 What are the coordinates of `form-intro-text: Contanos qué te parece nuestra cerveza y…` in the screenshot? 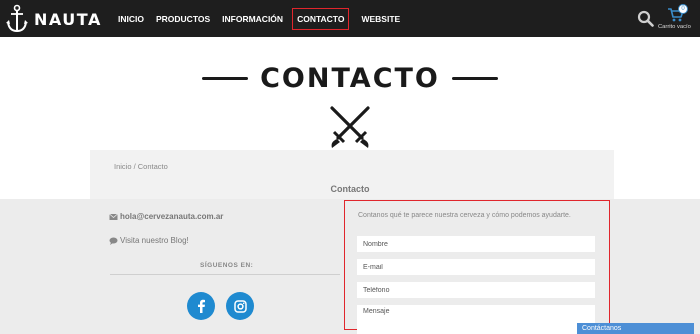 It's located at (464, 215).